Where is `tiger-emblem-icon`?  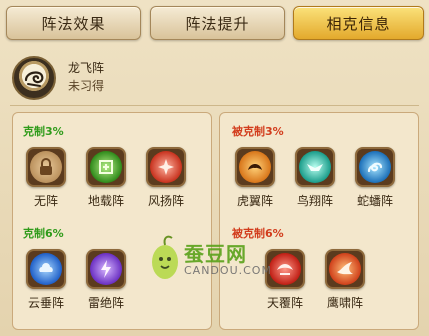
tiger-emblem-icon is located at coordinates (255, 167).